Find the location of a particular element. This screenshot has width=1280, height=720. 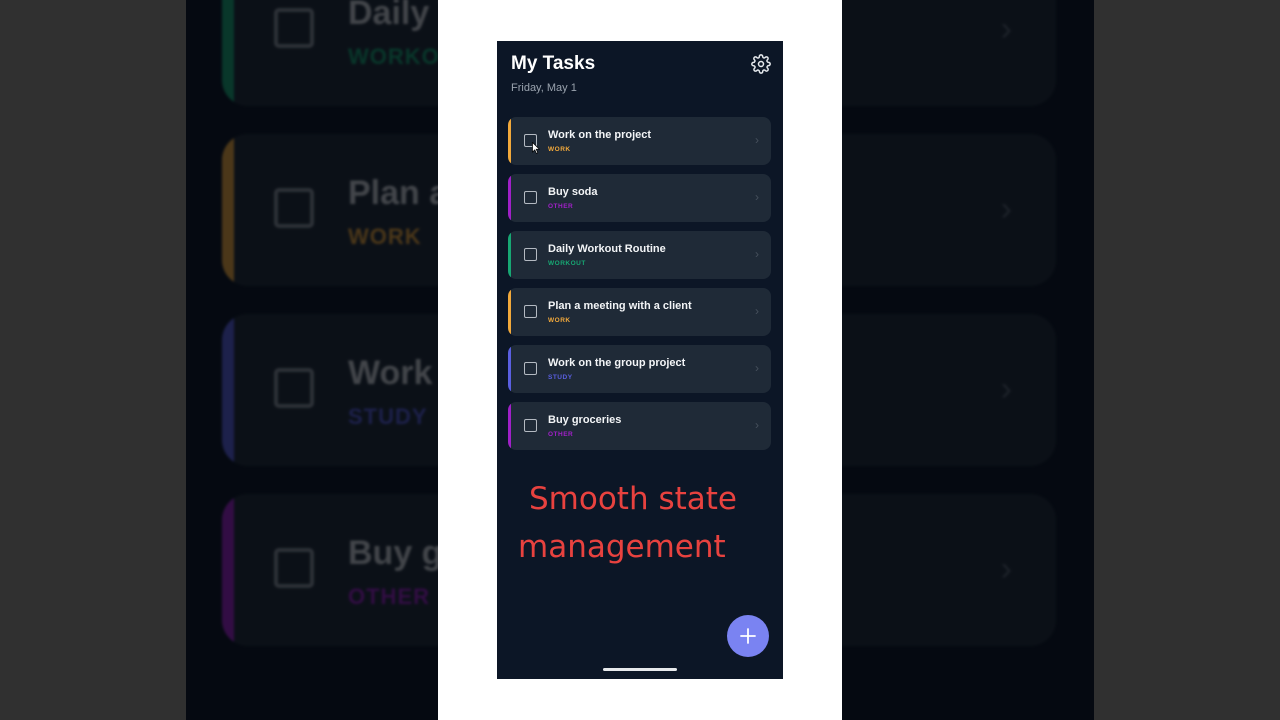

task-title: Work on the group project is located at coordinates (617, 363).